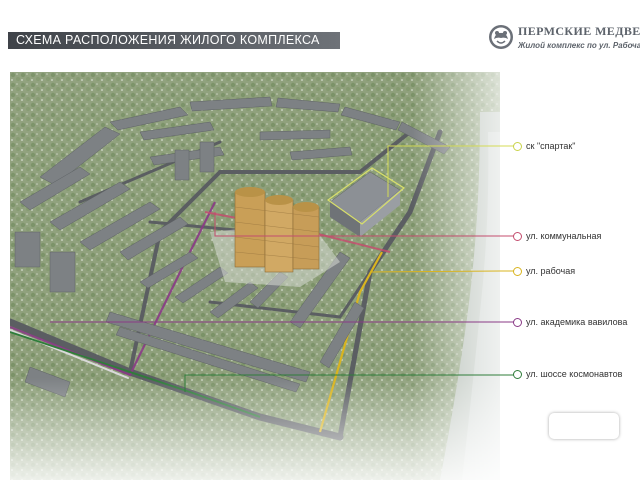  Describe the element at coordinates (574, 374) in the screenshot. I see `label-kosmonavtov: ул. шоссе космонавтов` at that location.